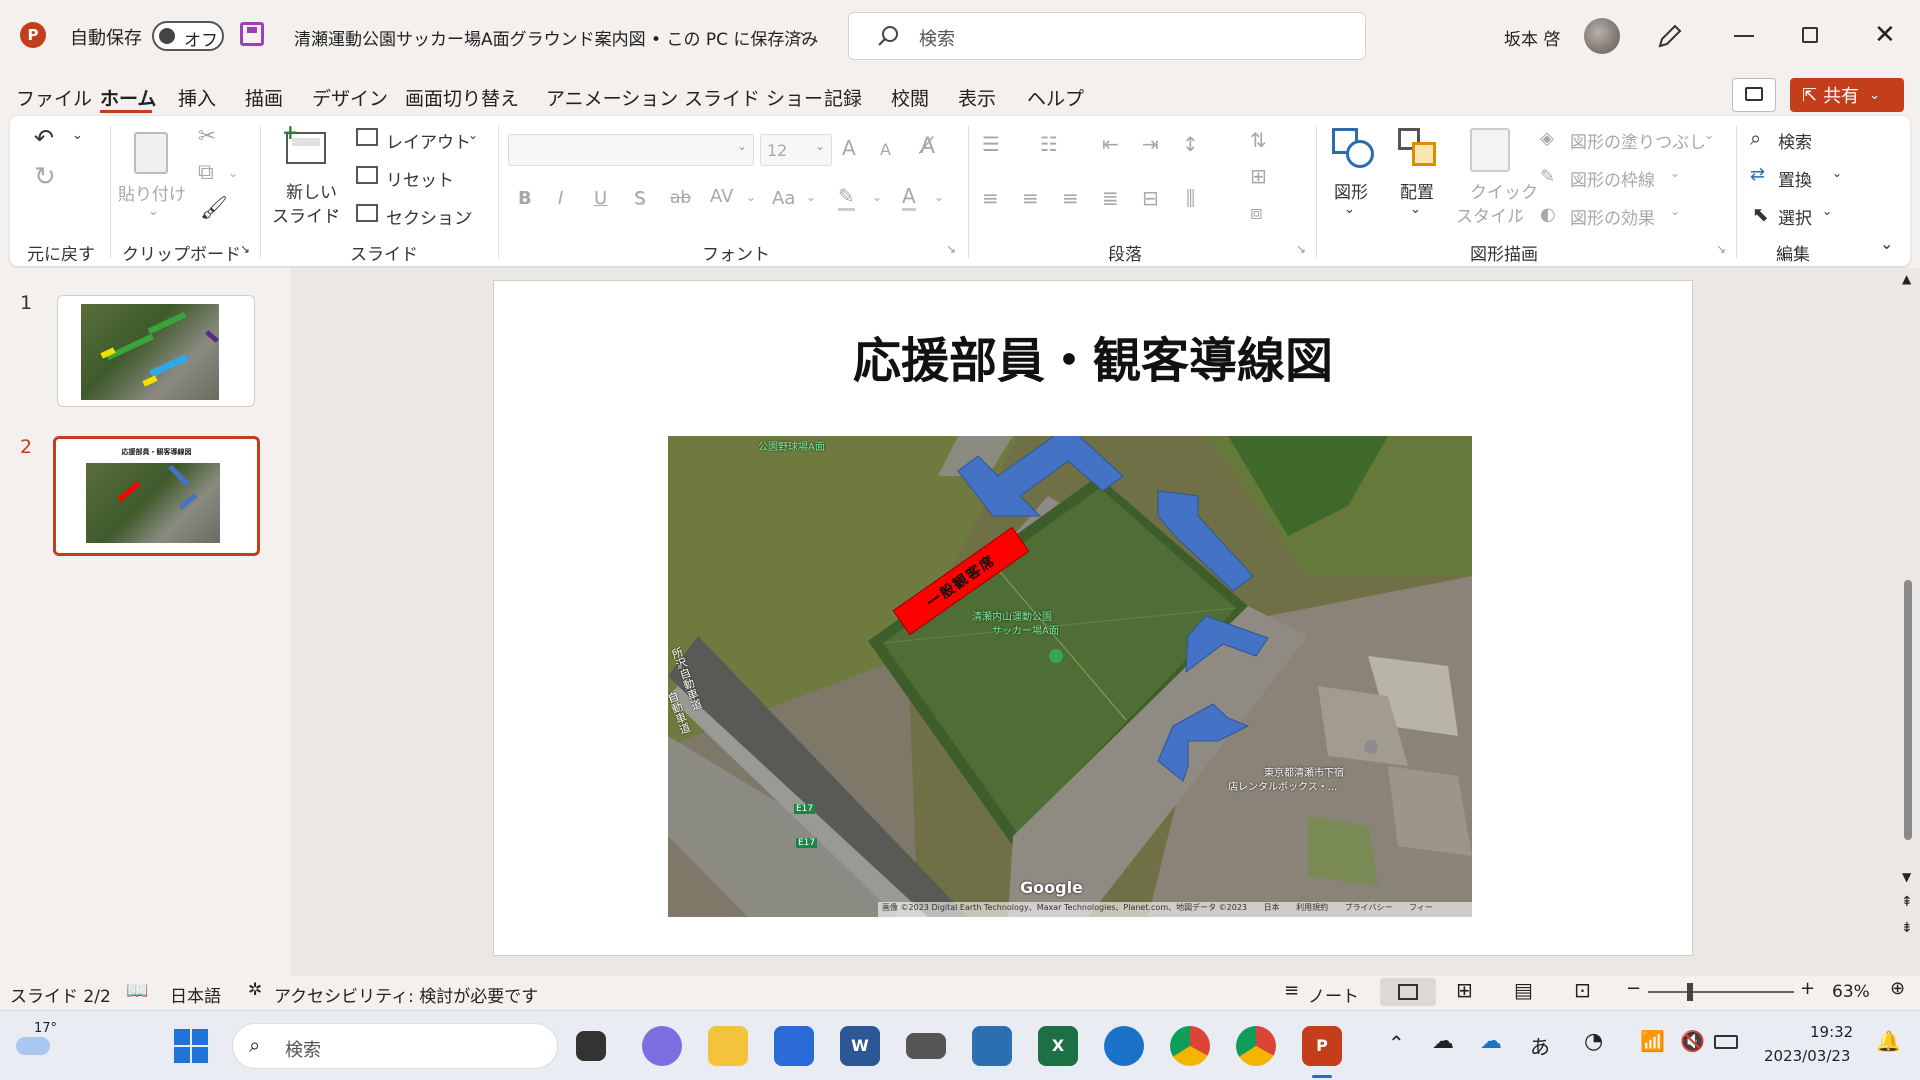 The height and width of the screenshot is (1080, 1920). What do you see at coordinates (1726, 1042) in the screenshot?
I see `battery-icon` at bounding box center [1726, 1042].